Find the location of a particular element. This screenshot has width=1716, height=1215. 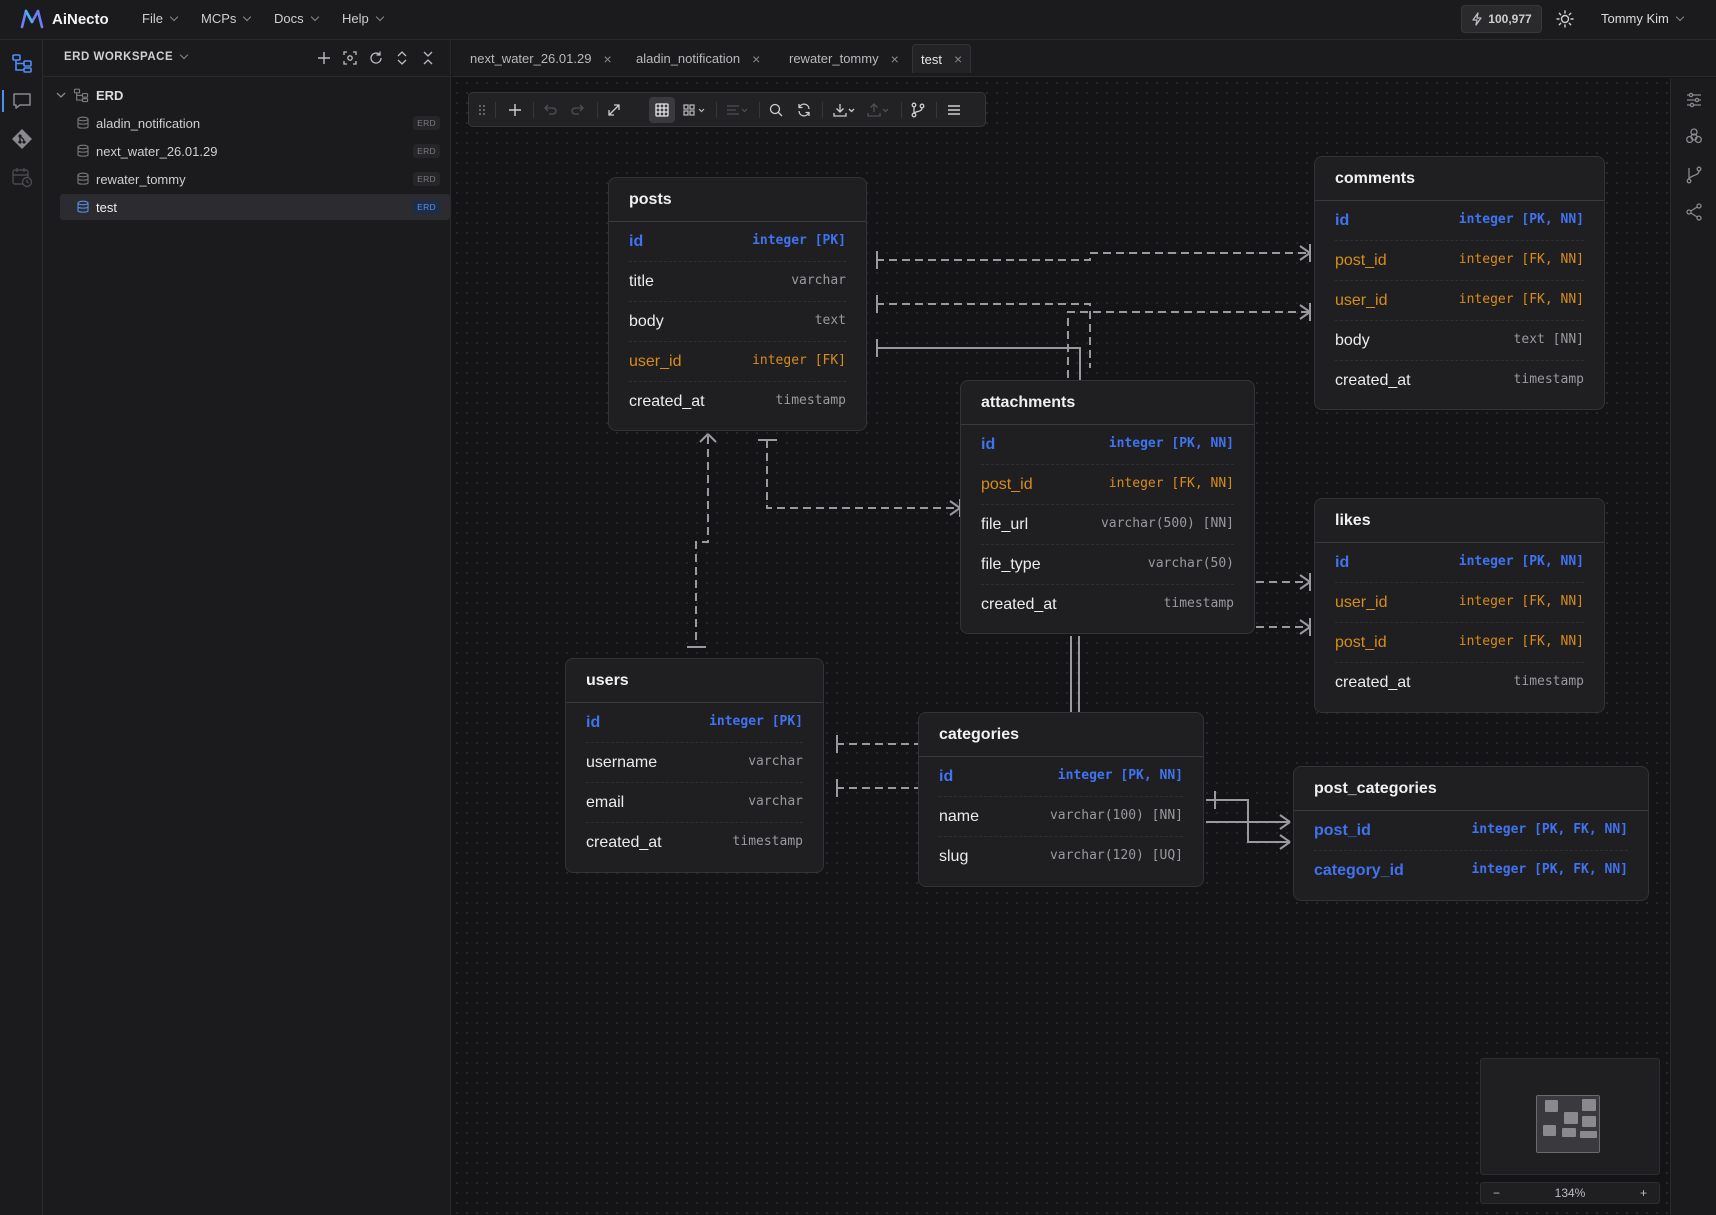

expand-all-icon is located at coordinates (402, 58).